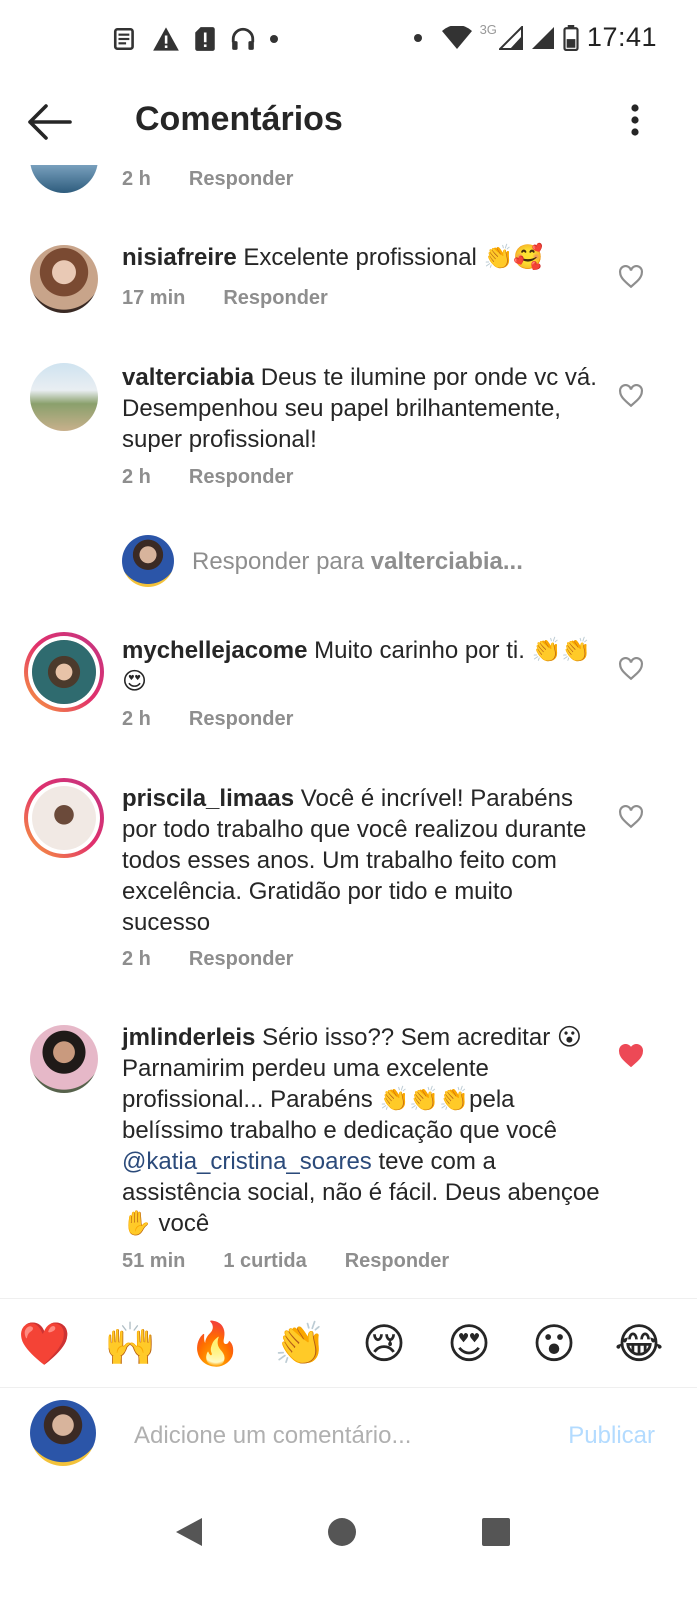 The height and width of the screenshot is (1600, 697). What do you see at coordinates (362, 666) in the screenshot?
I see `comment-text: mychellejacome Muito carinho por ti. 👏👏😍` at bounding box center [362, 666].